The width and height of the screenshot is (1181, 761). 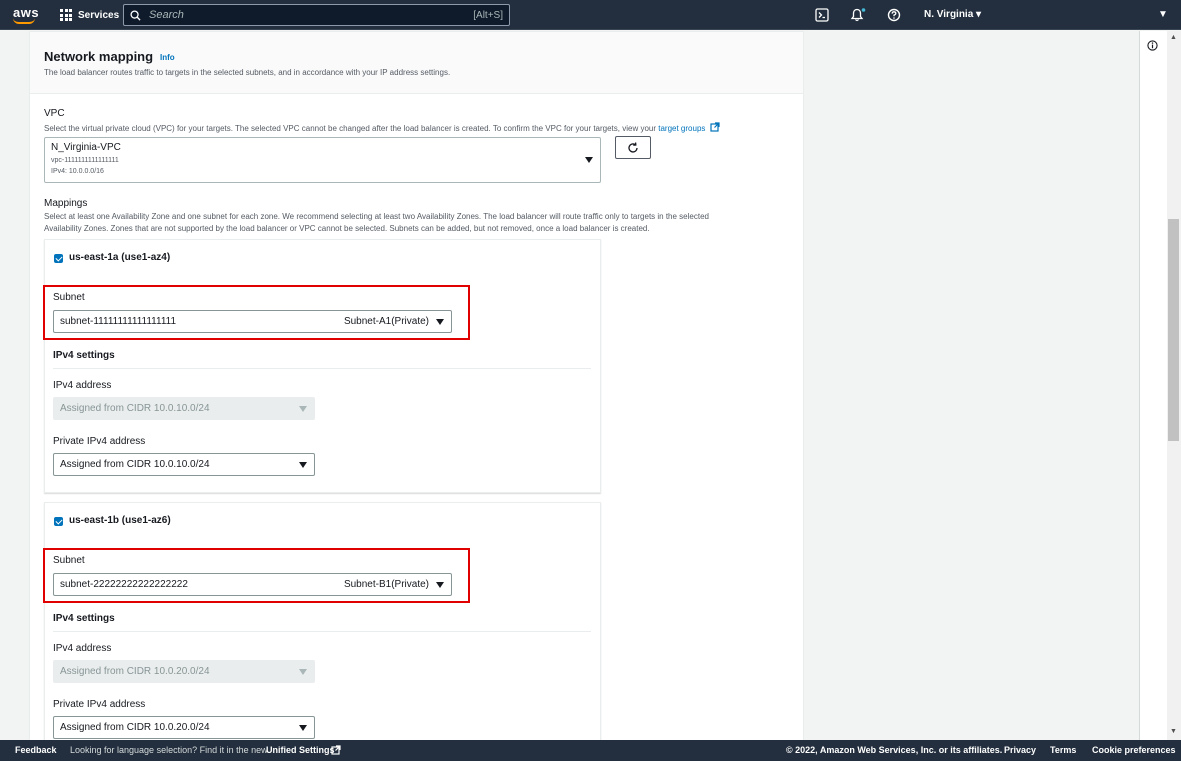 I want to click on vpc-name: N_Virginia-VPC, so click(x=86, y=147).